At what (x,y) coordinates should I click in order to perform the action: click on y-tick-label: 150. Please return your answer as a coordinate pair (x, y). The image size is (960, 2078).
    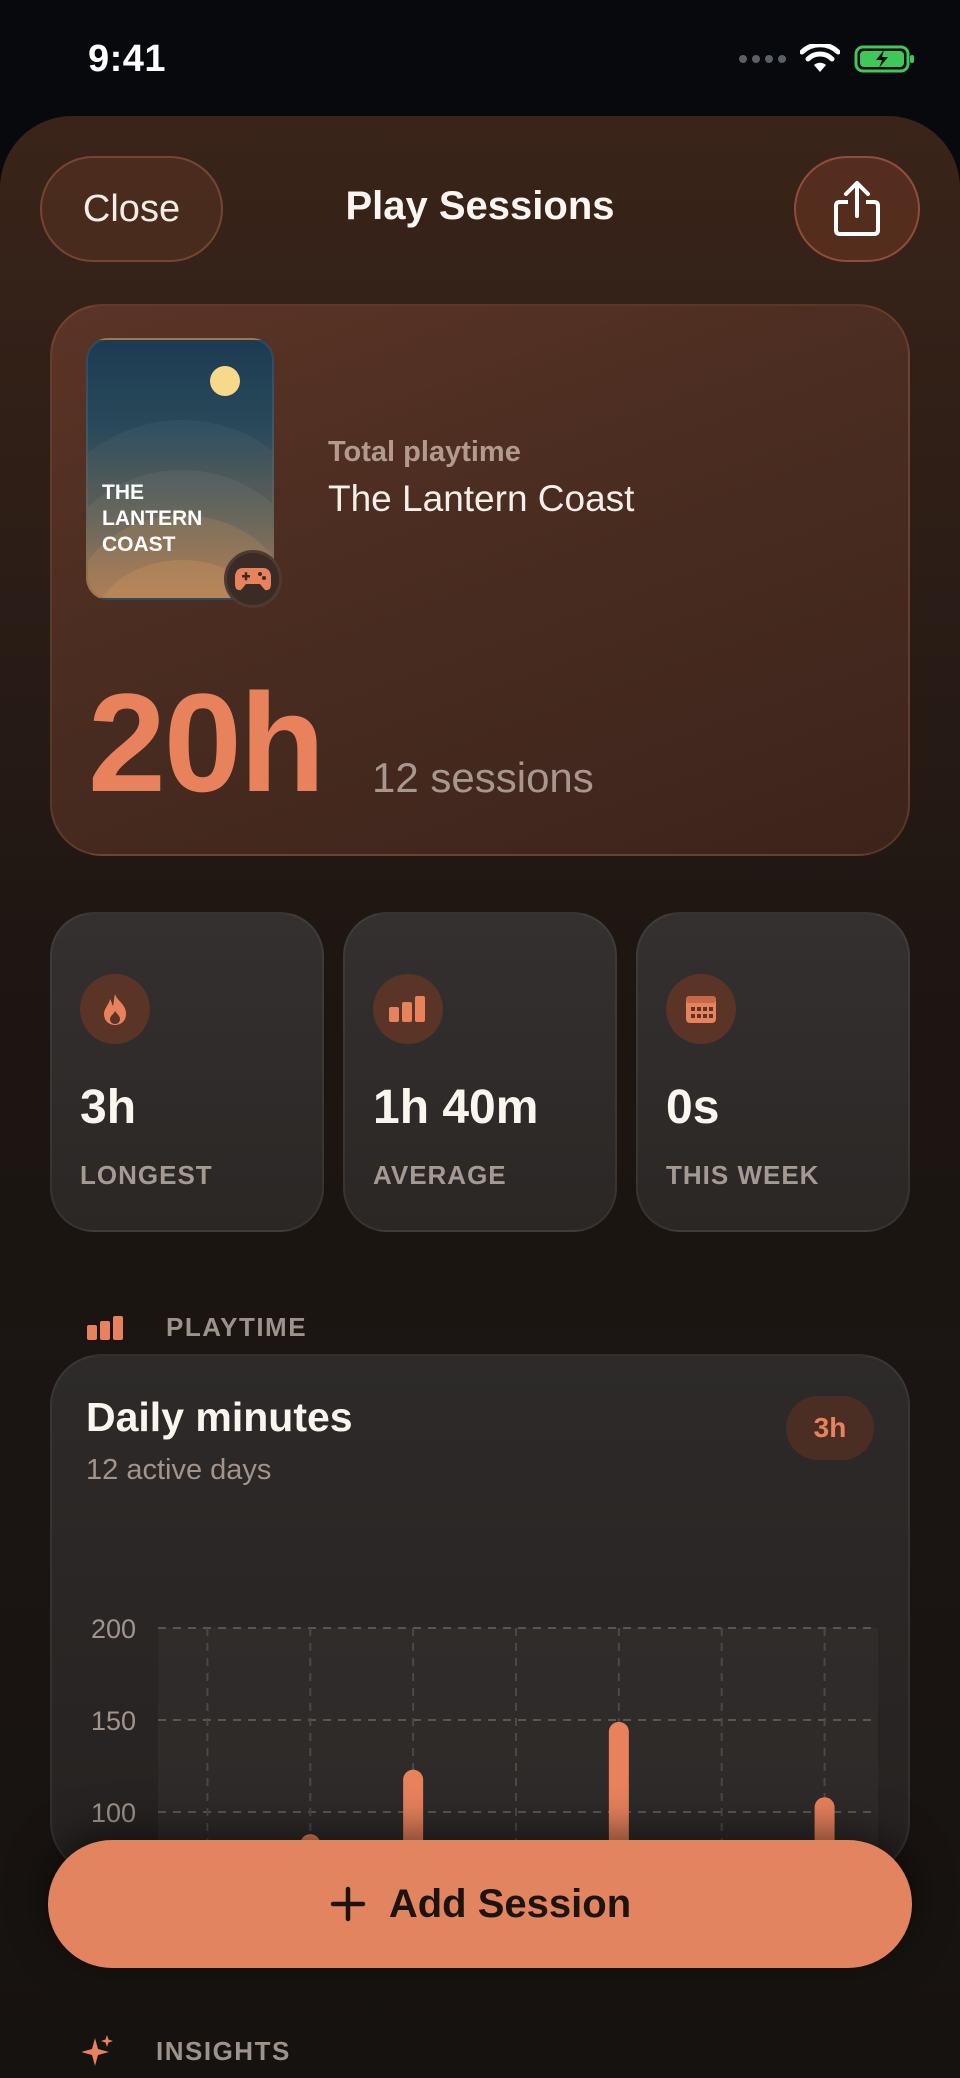
    Looking at the image, I should click on (113, 1721).